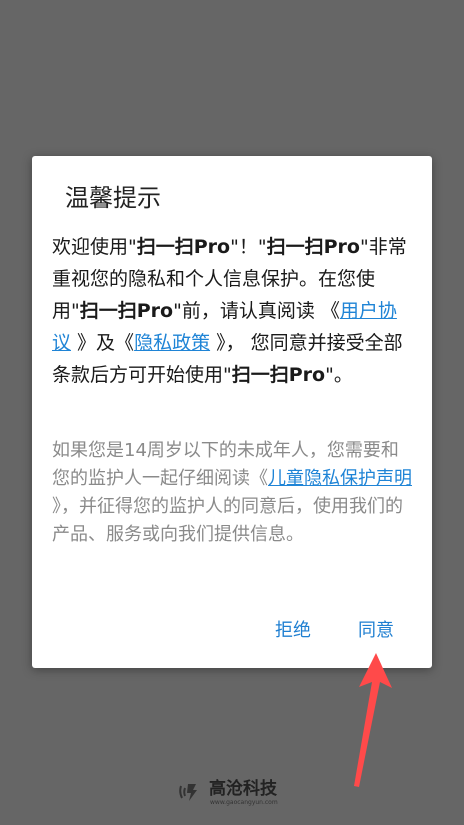  I want to click on watermark-url: www.gaocangyun.com, so click(244, 802).